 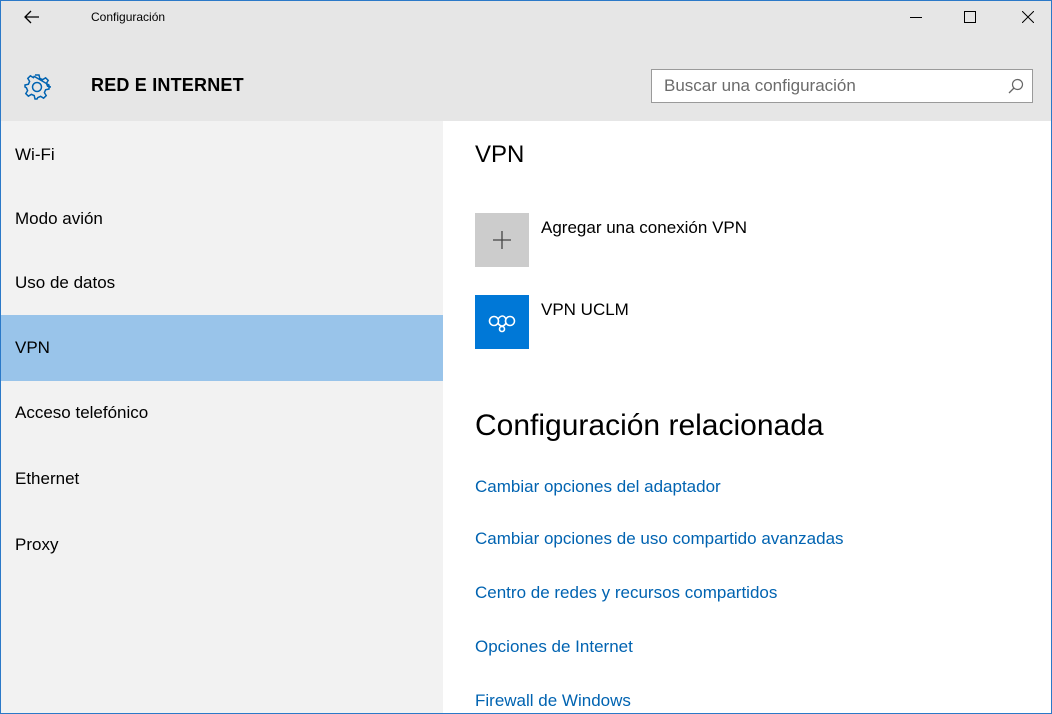 I want to click on search-box, so click(x=842, y=86).